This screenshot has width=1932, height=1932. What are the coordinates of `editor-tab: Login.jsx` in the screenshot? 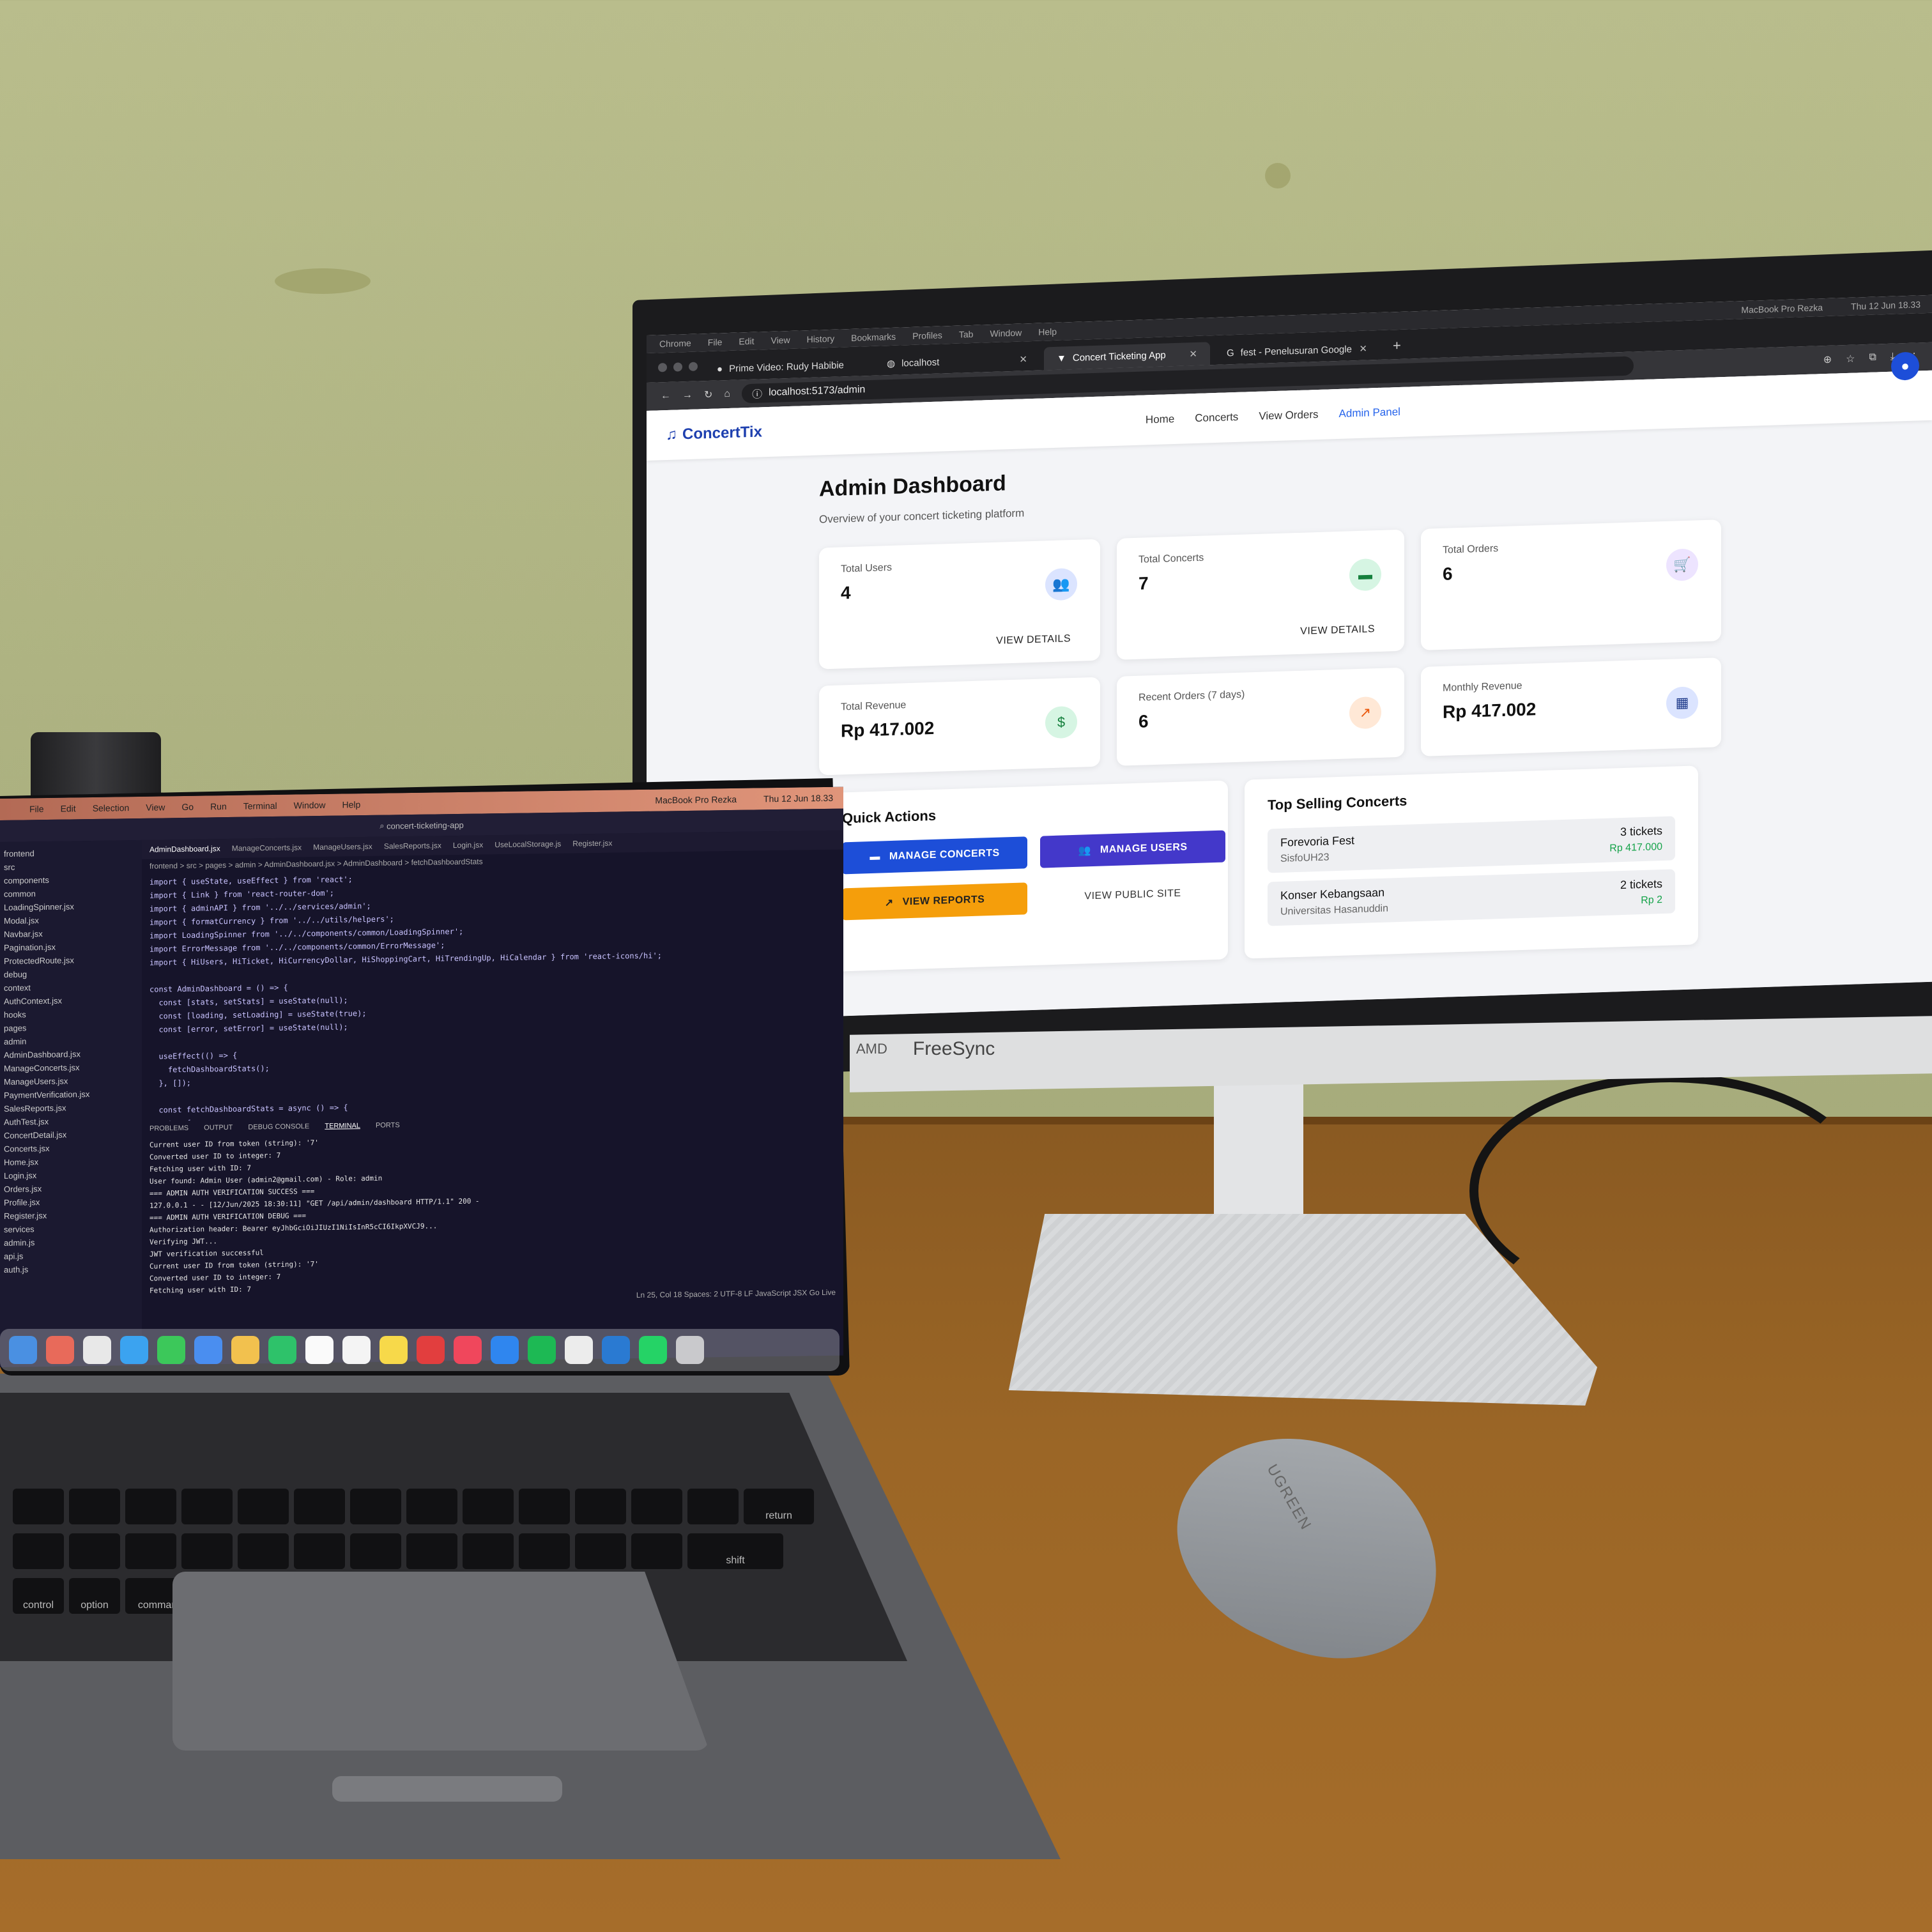 It's located at (468, 845).